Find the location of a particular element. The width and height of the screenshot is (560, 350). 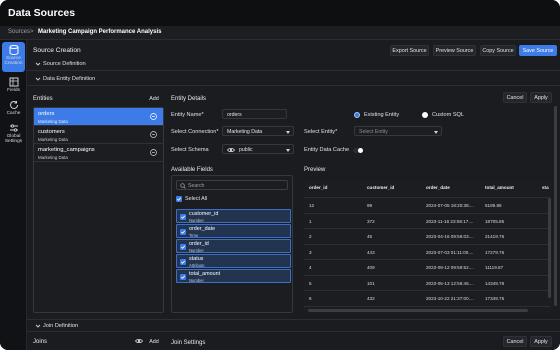

export-source-button: Export Source is located at coordinates (409, 50).